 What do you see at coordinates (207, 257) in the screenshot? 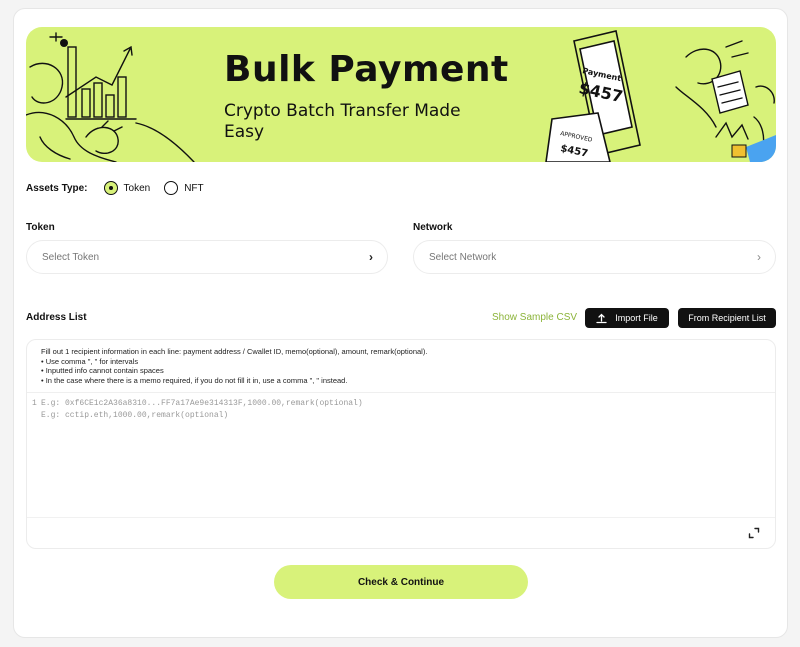
I see `select-token: Select Token ›` at bounding box center [207, 257].